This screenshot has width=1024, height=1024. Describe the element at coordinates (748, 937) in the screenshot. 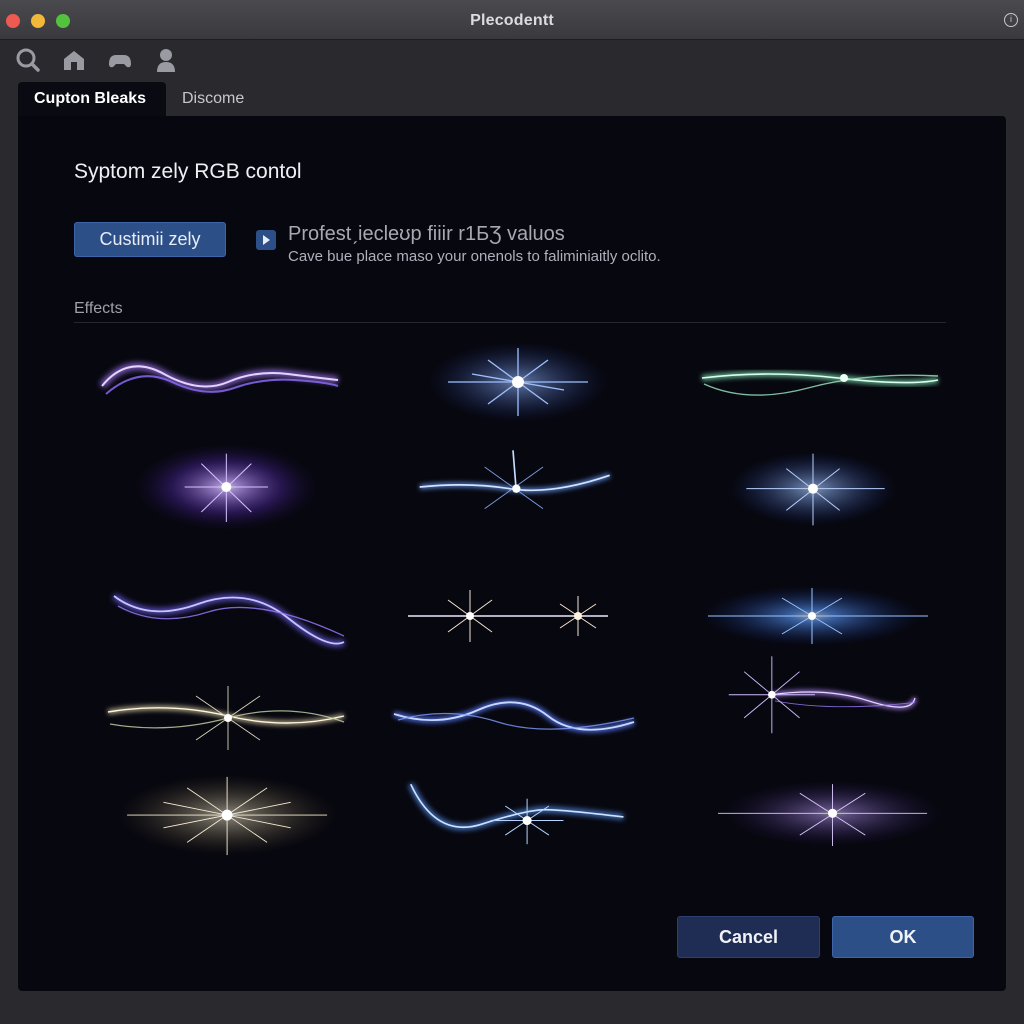

I see `cancel-button: Cancel` at that location.